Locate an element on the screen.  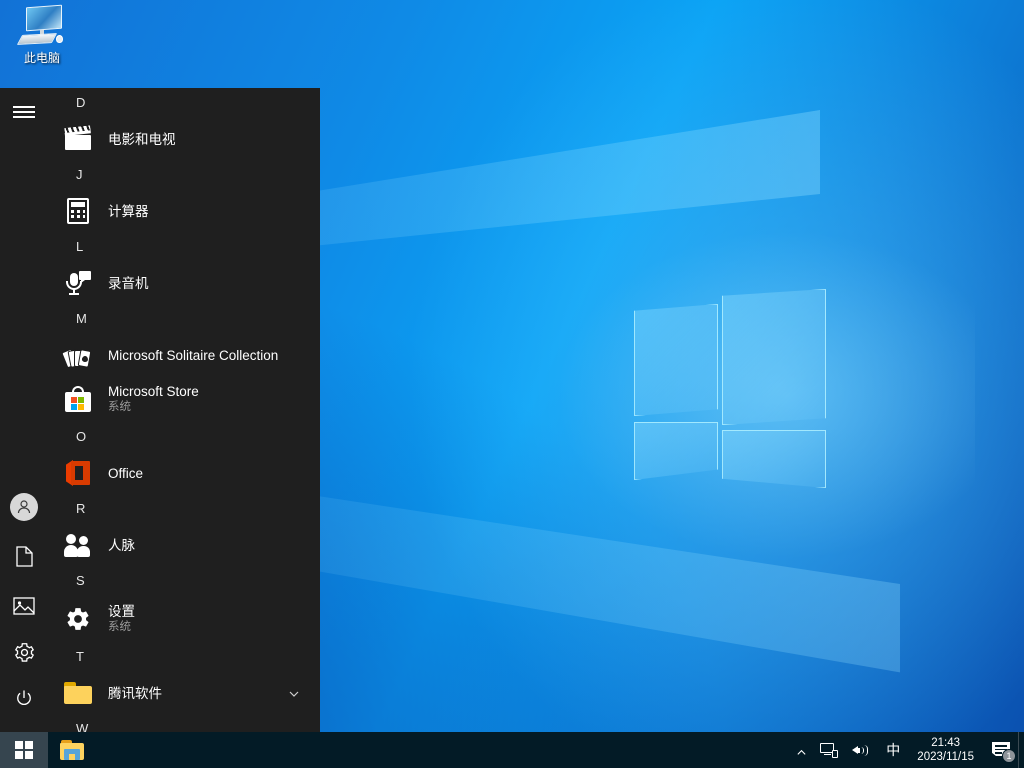
show-hidden-icons-button is located at coordinates (801, 750).